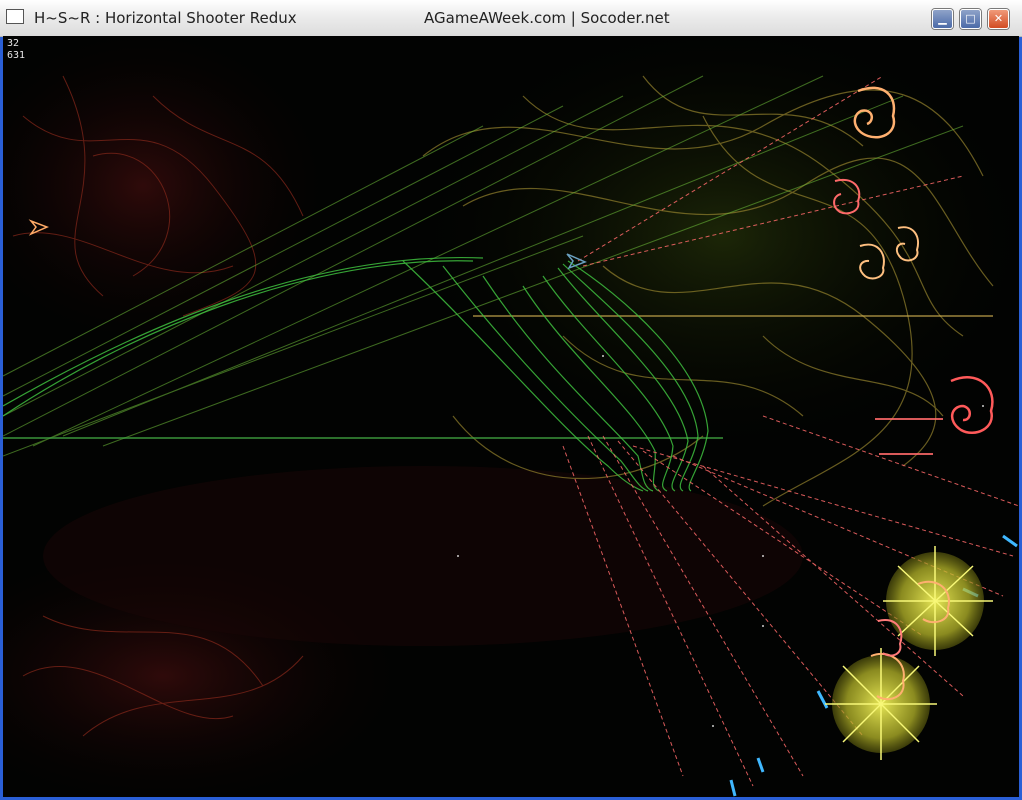  Describe the element at coordinates (165, 18) in the screenshot. I see `window-title: H~S~R : Horizontal Shooter Redux` at that location.